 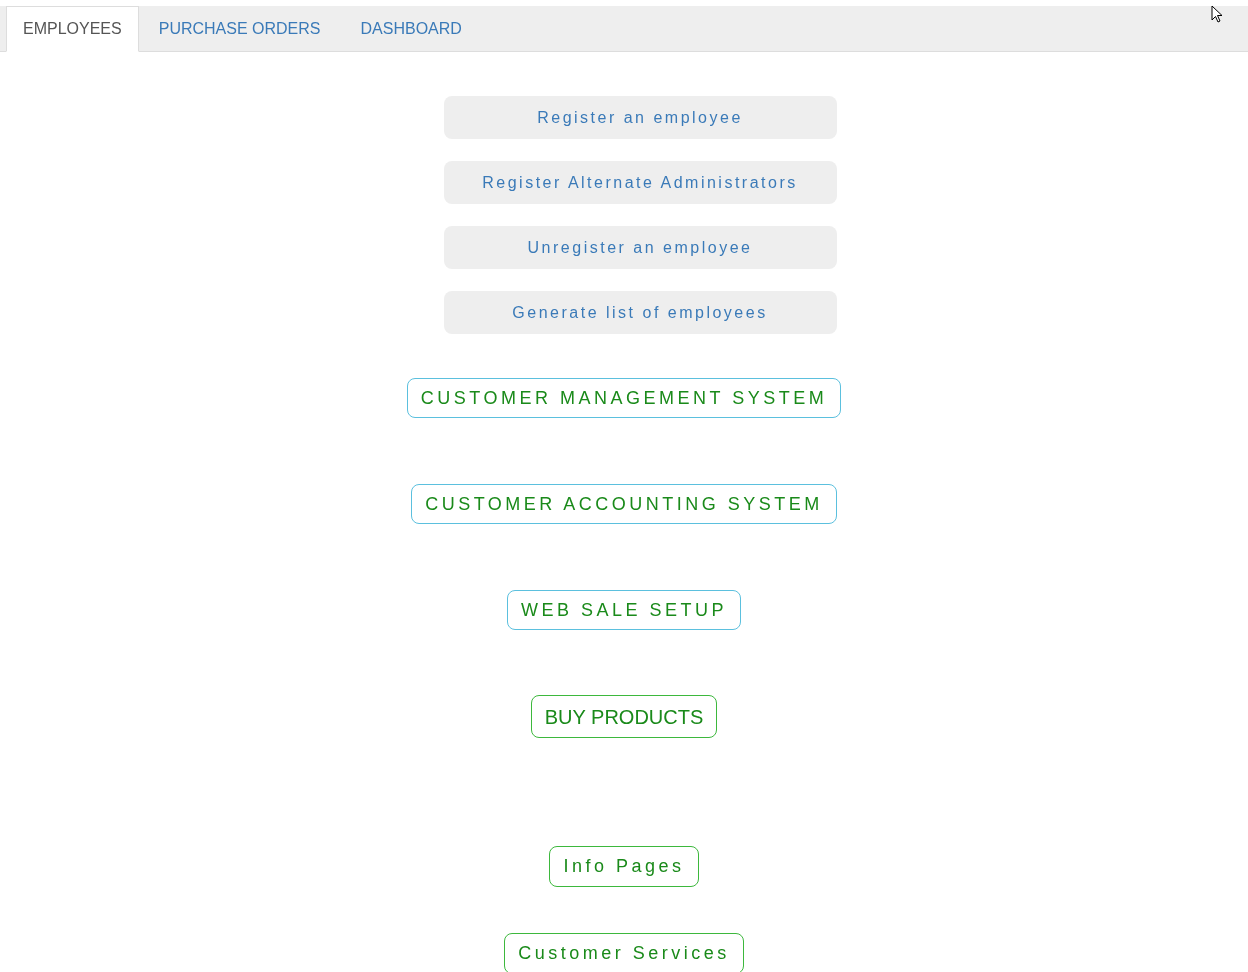 What do you see at coordinates (640, 247) in the screenshot?
I see `employee-action-button: Unregister an employee` at bounding box center [640, 247].